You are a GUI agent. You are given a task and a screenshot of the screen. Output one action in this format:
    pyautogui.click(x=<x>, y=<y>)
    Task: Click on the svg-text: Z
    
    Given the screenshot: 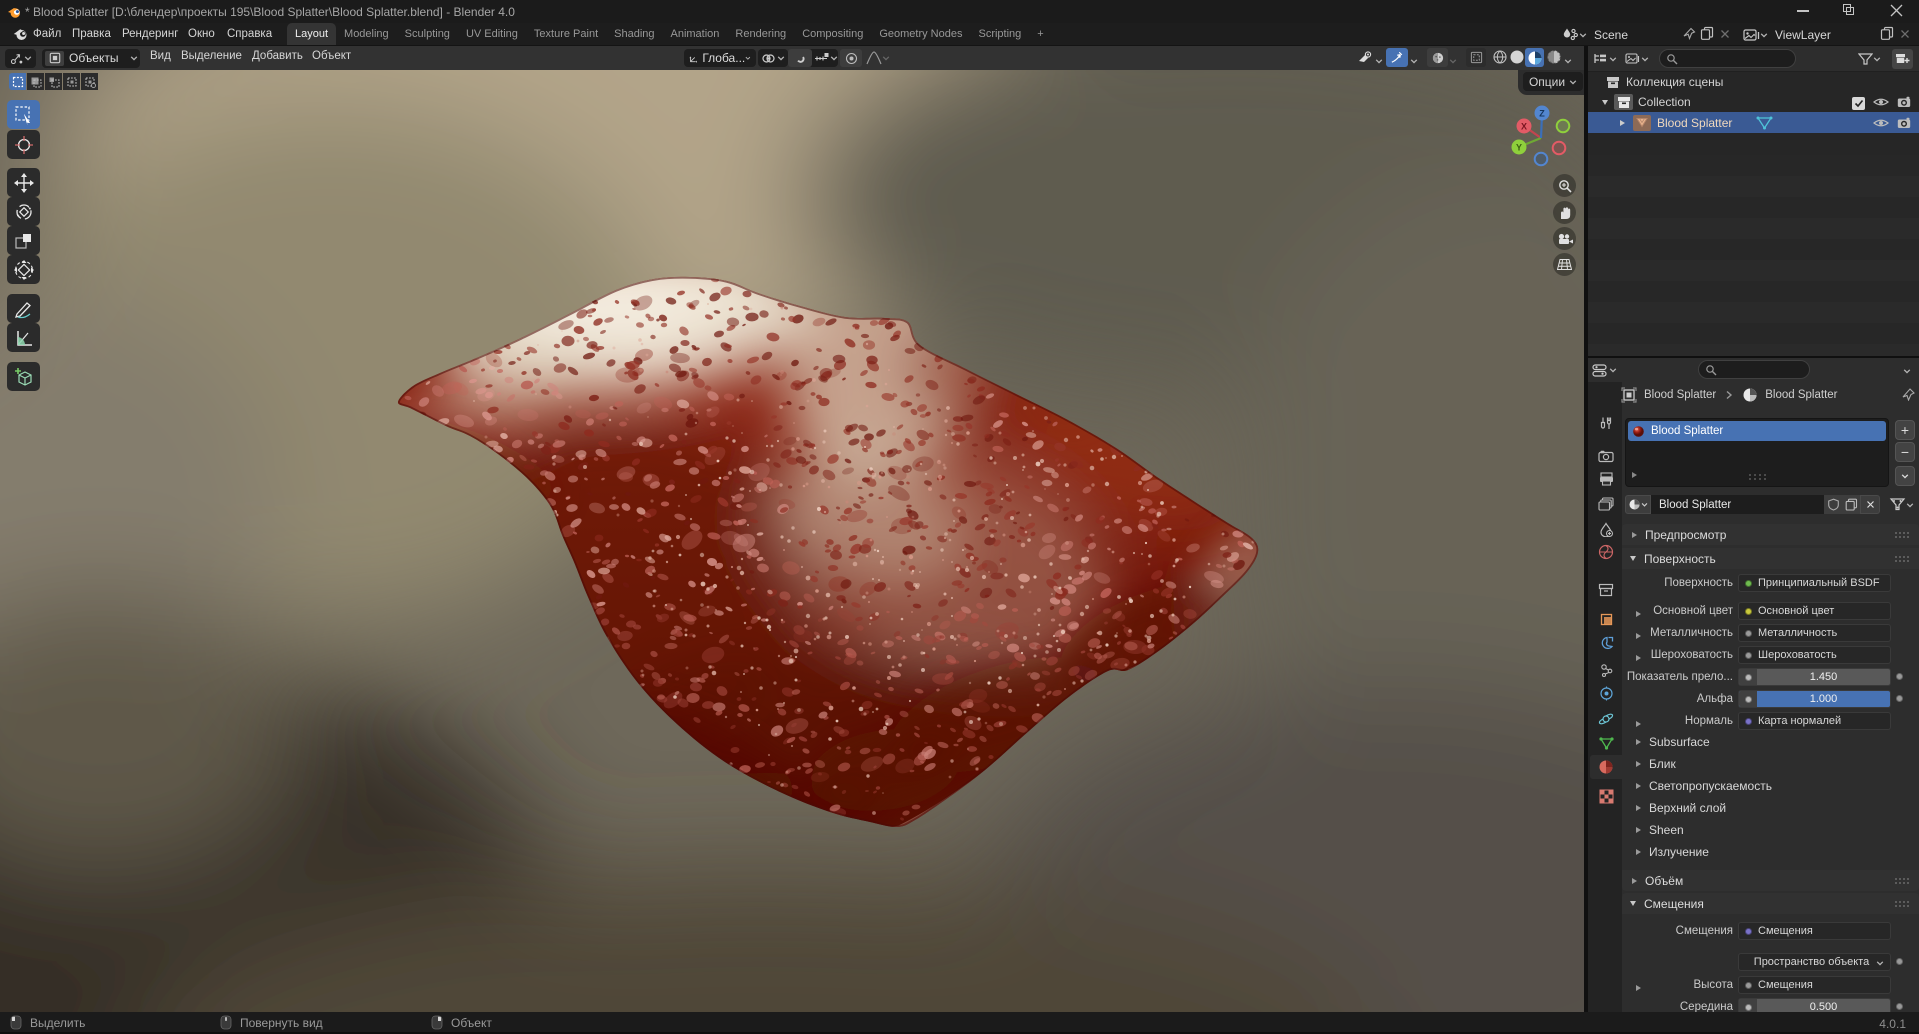 What is the action you would take?
    pyautogui.click(x=1542, y=114)
    